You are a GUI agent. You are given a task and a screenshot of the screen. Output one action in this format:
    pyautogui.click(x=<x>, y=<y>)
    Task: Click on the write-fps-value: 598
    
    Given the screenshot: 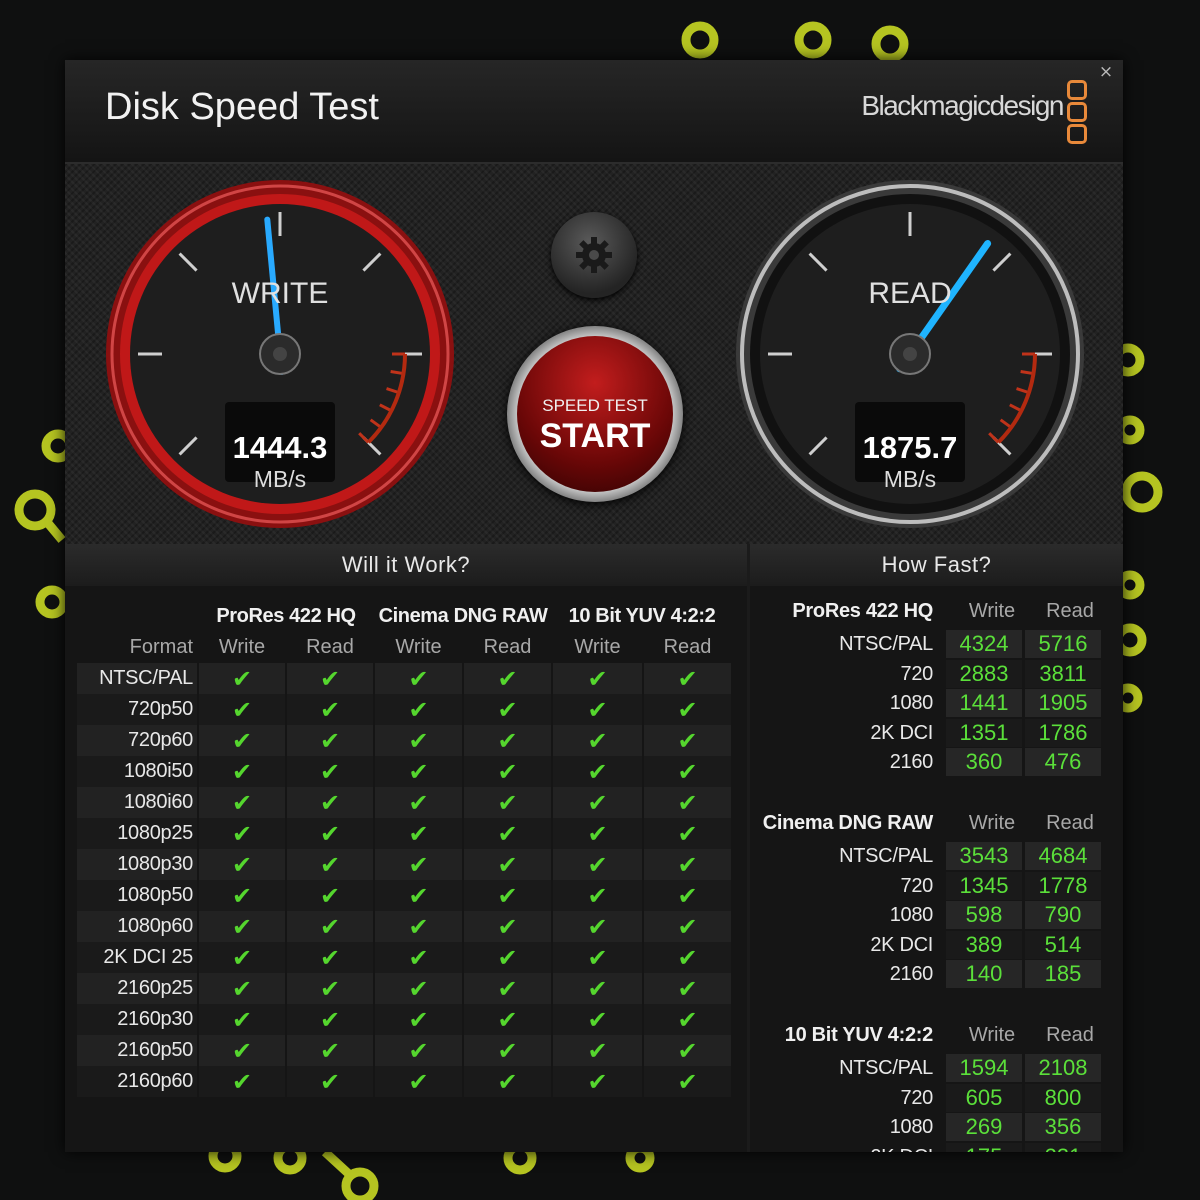 What is the action you would take?
    pyautogui.click(x=984, y=915)
    